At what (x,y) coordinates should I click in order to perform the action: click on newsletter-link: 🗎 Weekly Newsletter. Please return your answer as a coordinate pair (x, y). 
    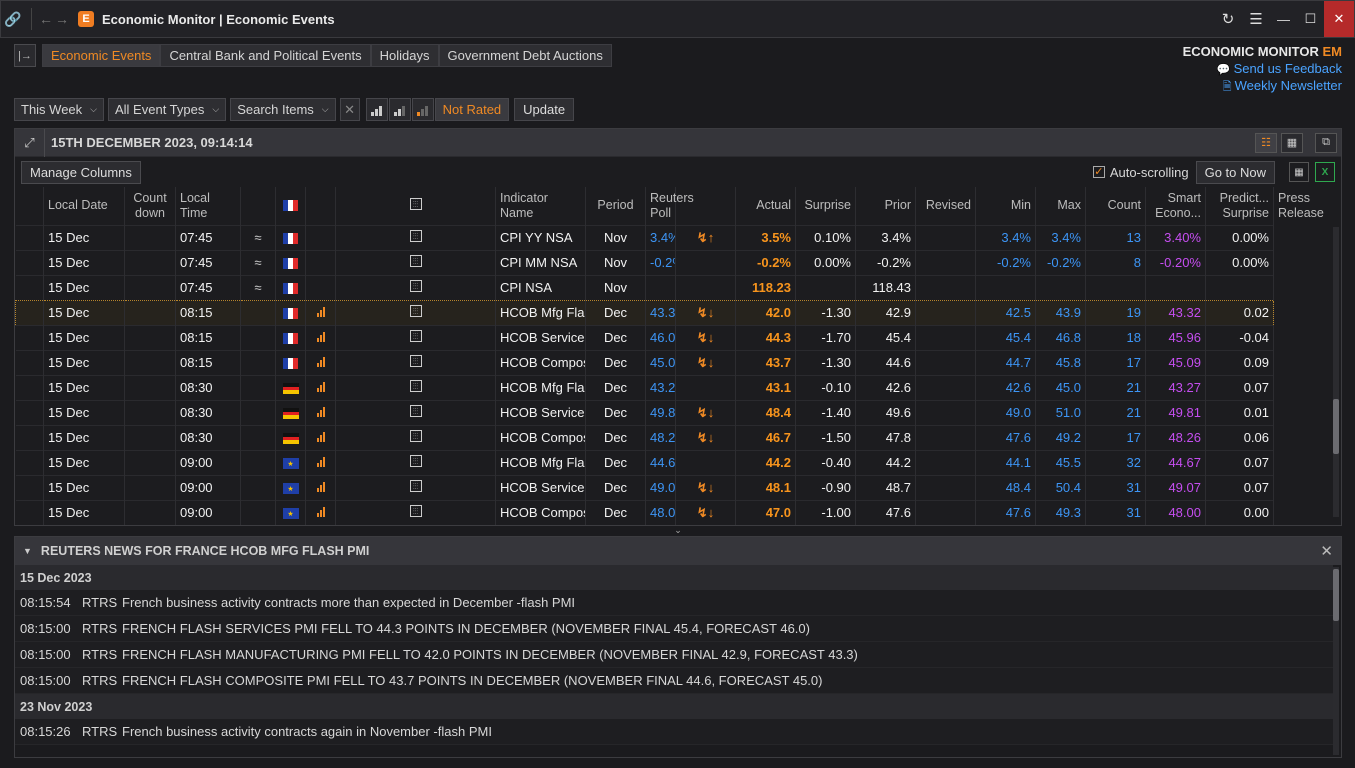
    Looking at the image, I should click on (1262, 87).